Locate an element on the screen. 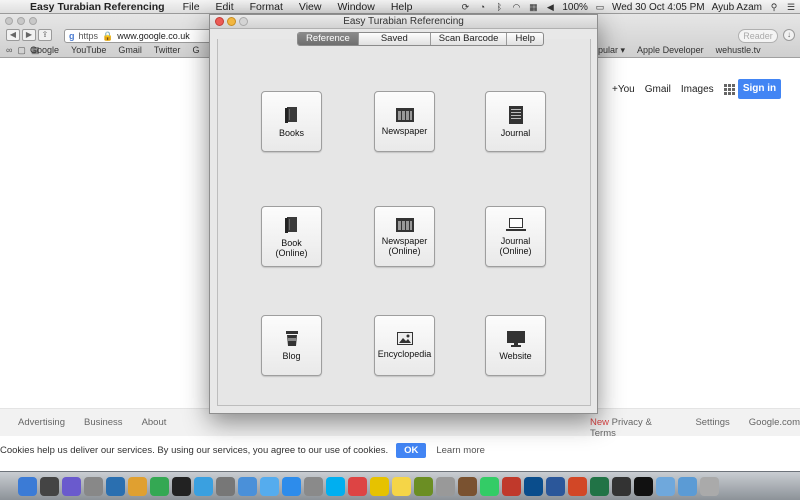 Image resolution: width=800 pixels, height=500 pixels. reference-label: Encyclopedia is located at coordinates (404, 354).